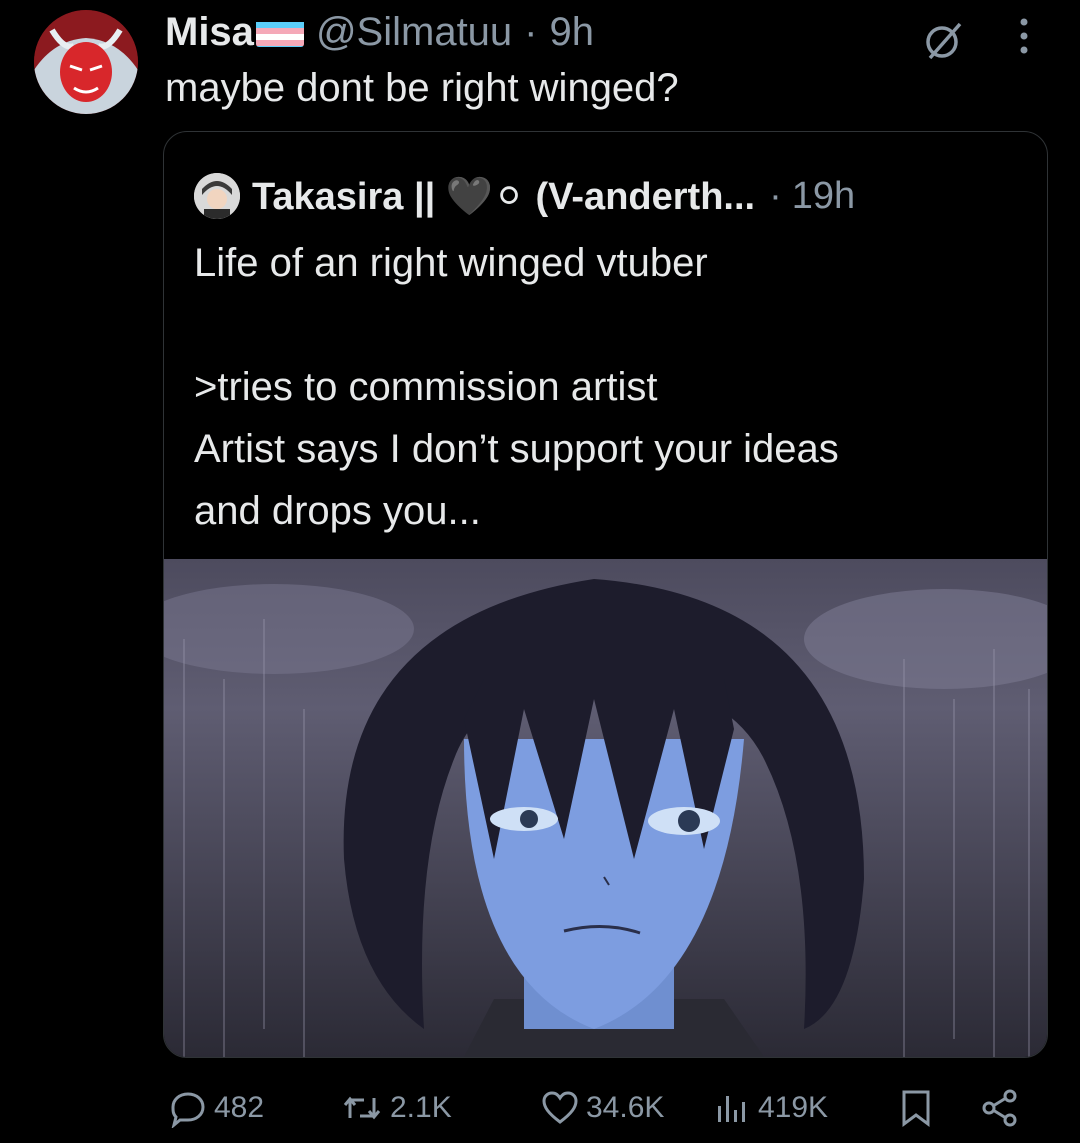 This screenshot has width=1080, height=1143. What do you see at coordinates (414, 32) in the screenshot?
I see `handle: @Silmatuu` at bounding box center [414, 32].